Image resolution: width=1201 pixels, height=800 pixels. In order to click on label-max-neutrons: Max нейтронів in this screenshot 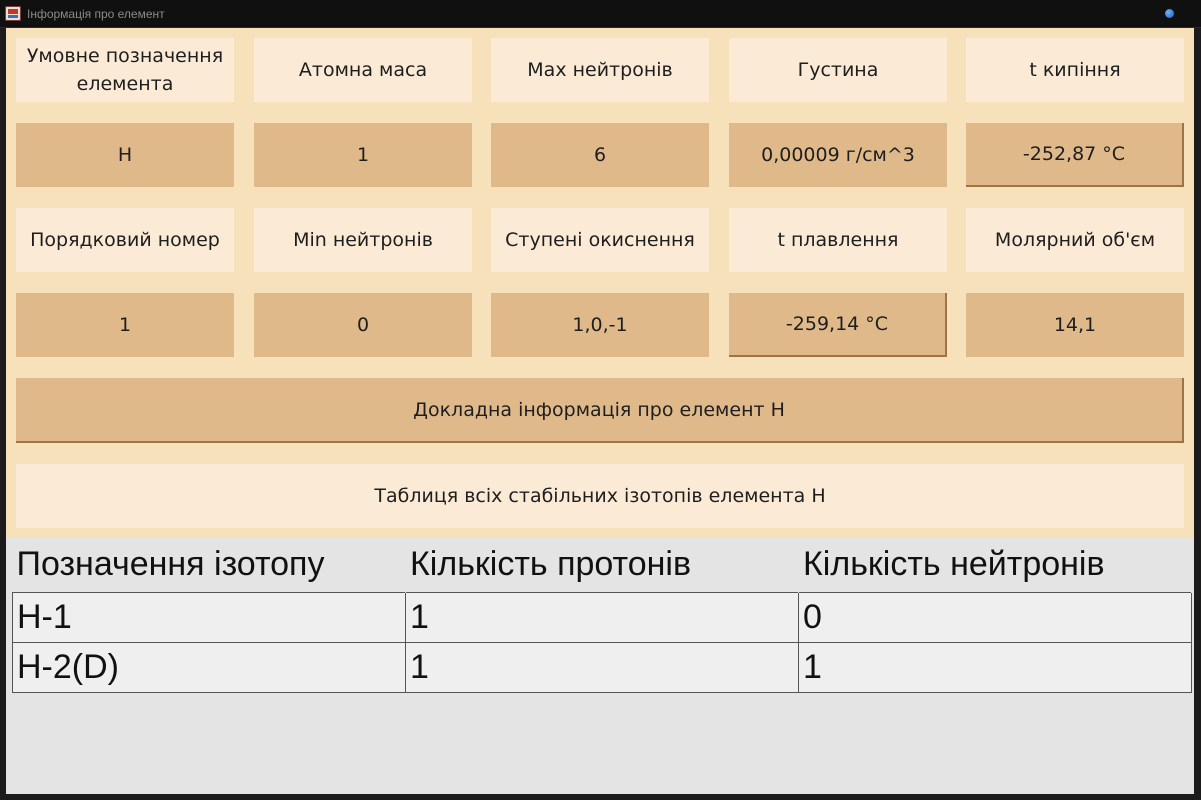, I will do `click(600, 70)`.